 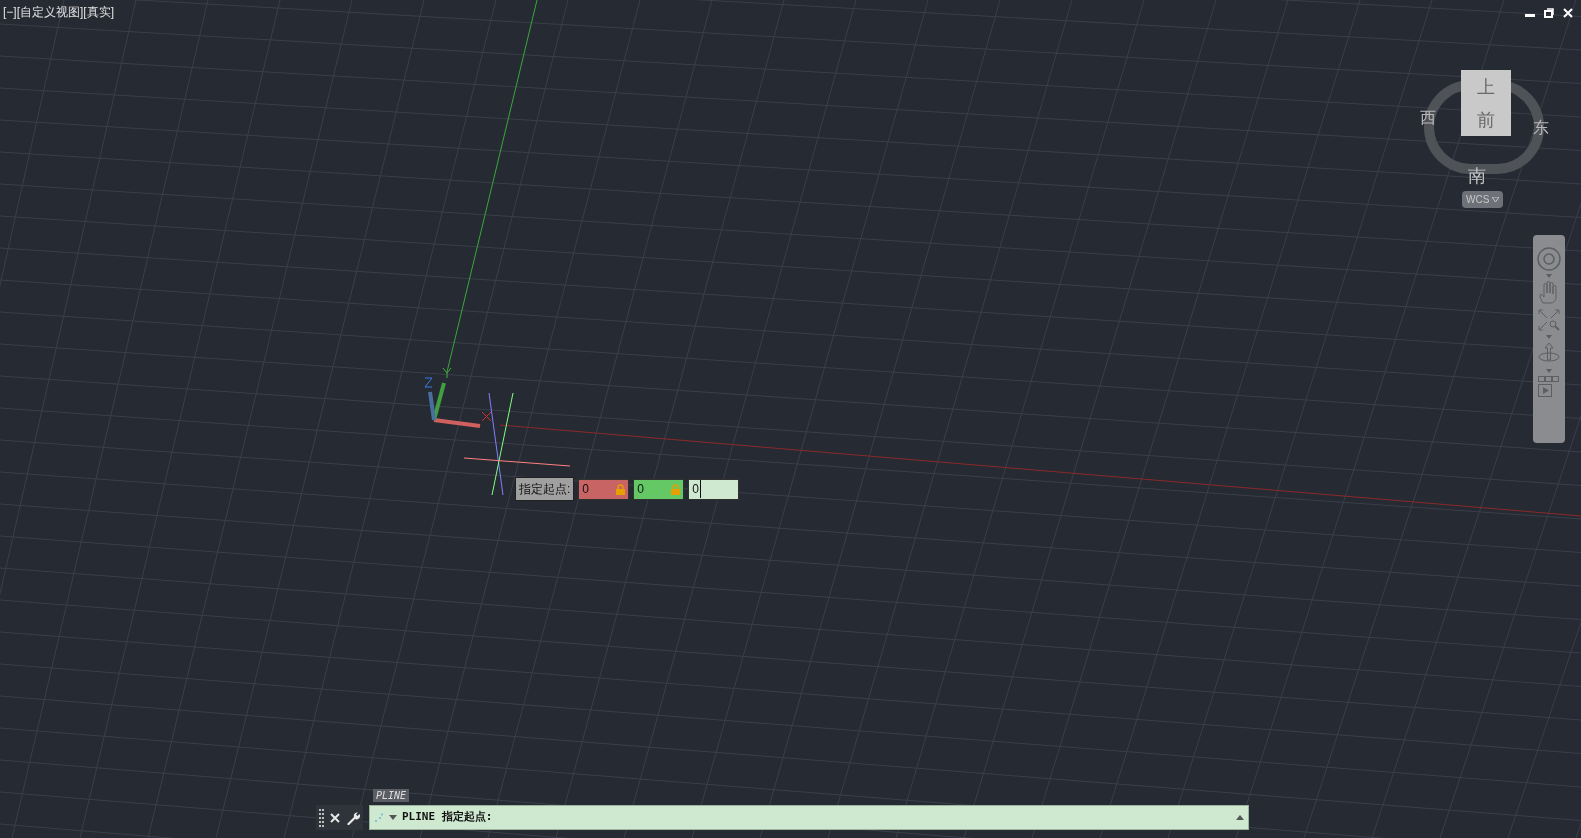 I want to click on close-icon, so click(x=335, y=817).